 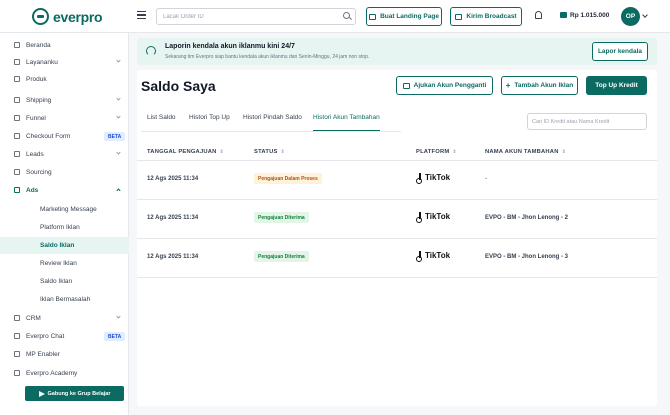 I want to click on shipping-icon, so click(x=17, y=100).